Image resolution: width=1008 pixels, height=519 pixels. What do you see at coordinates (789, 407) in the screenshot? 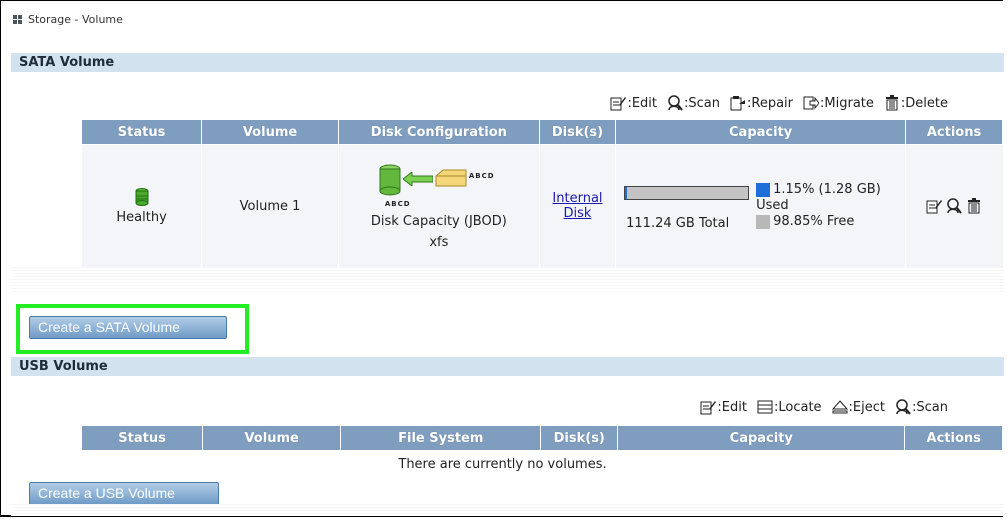
I see `legend-locate: :Locate` at bounding box center [789, 407].